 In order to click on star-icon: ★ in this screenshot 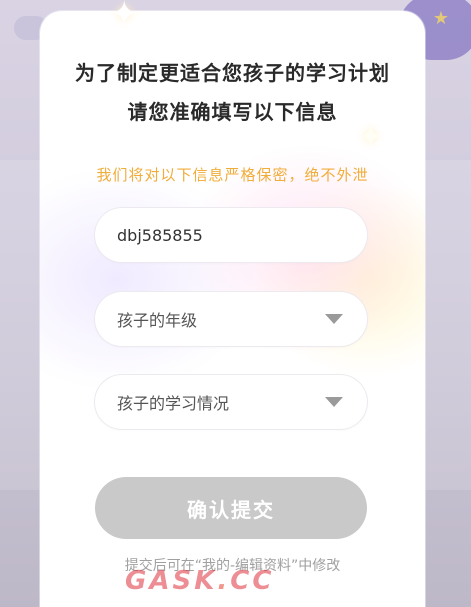, I will do `click(440, 18)`.